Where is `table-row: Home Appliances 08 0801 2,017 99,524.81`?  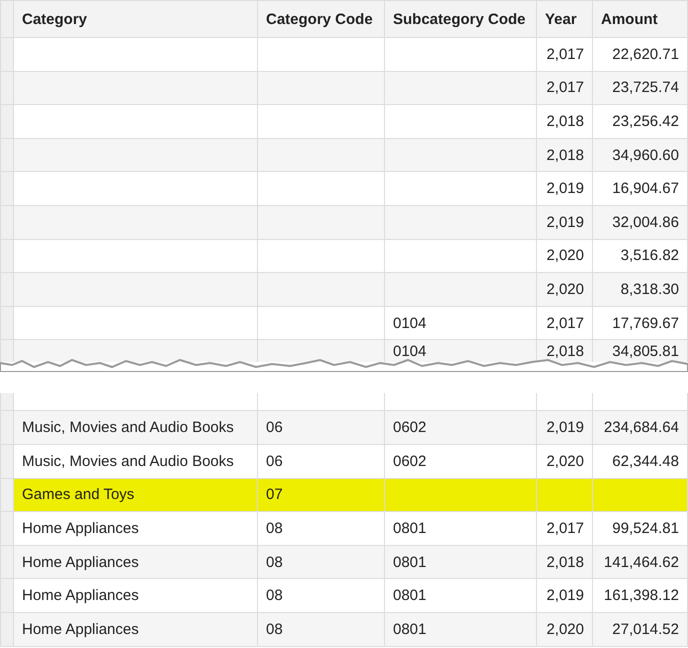
table-row: Home Appliances 08 0801 2,017 99,524.81 is located at coordinates (344, 529).